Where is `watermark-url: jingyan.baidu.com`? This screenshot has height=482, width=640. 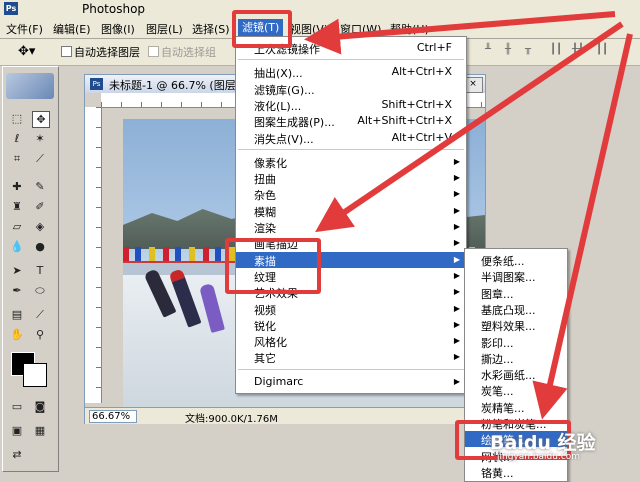 watermark-url: jingyan.baidu.com is located at coordinates (539, 457).